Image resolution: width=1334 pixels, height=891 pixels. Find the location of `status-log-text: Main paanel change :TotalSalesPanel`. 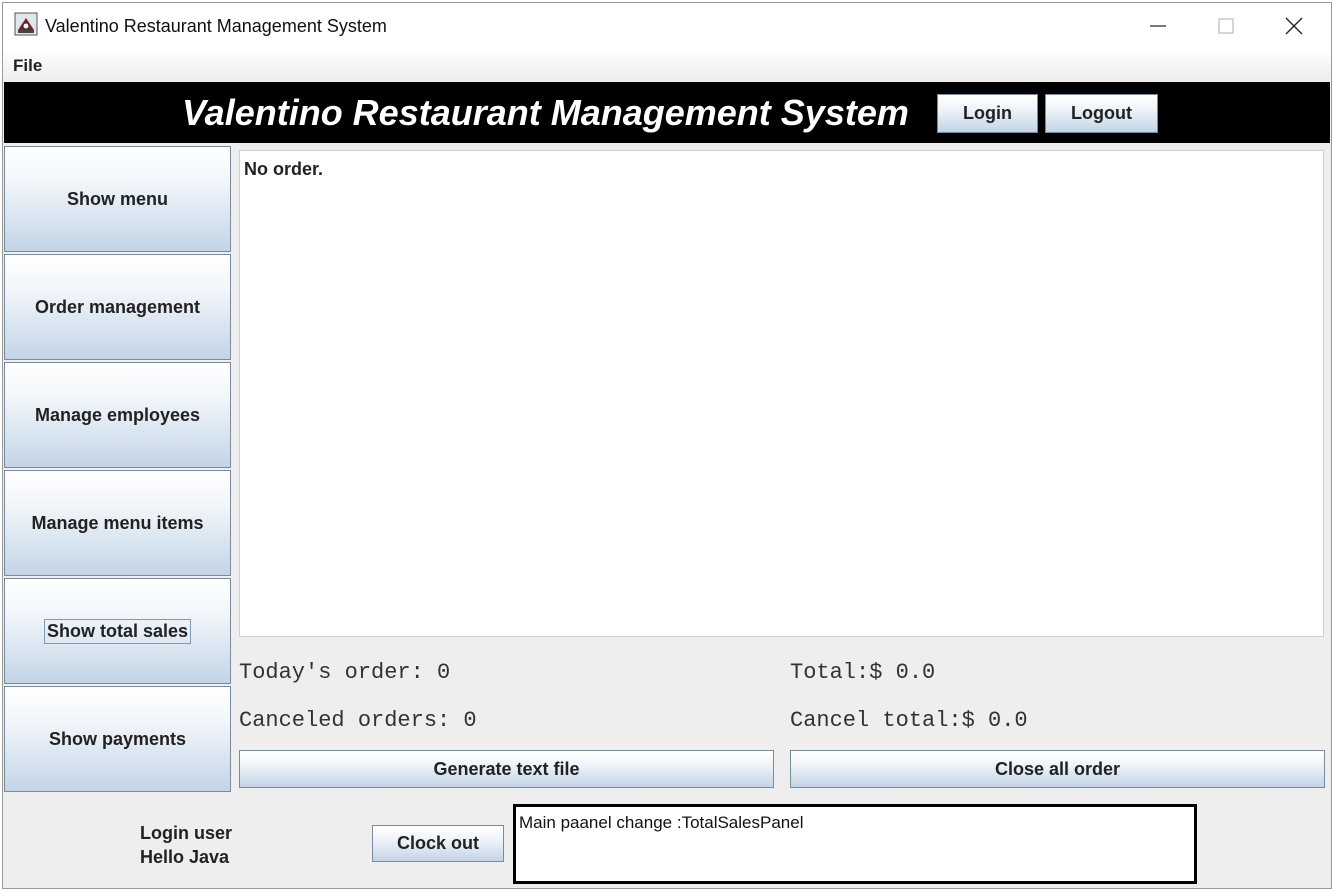

status-log-text: Main paanel change :TotalSalesPanel is located at coordinates (661, 822).